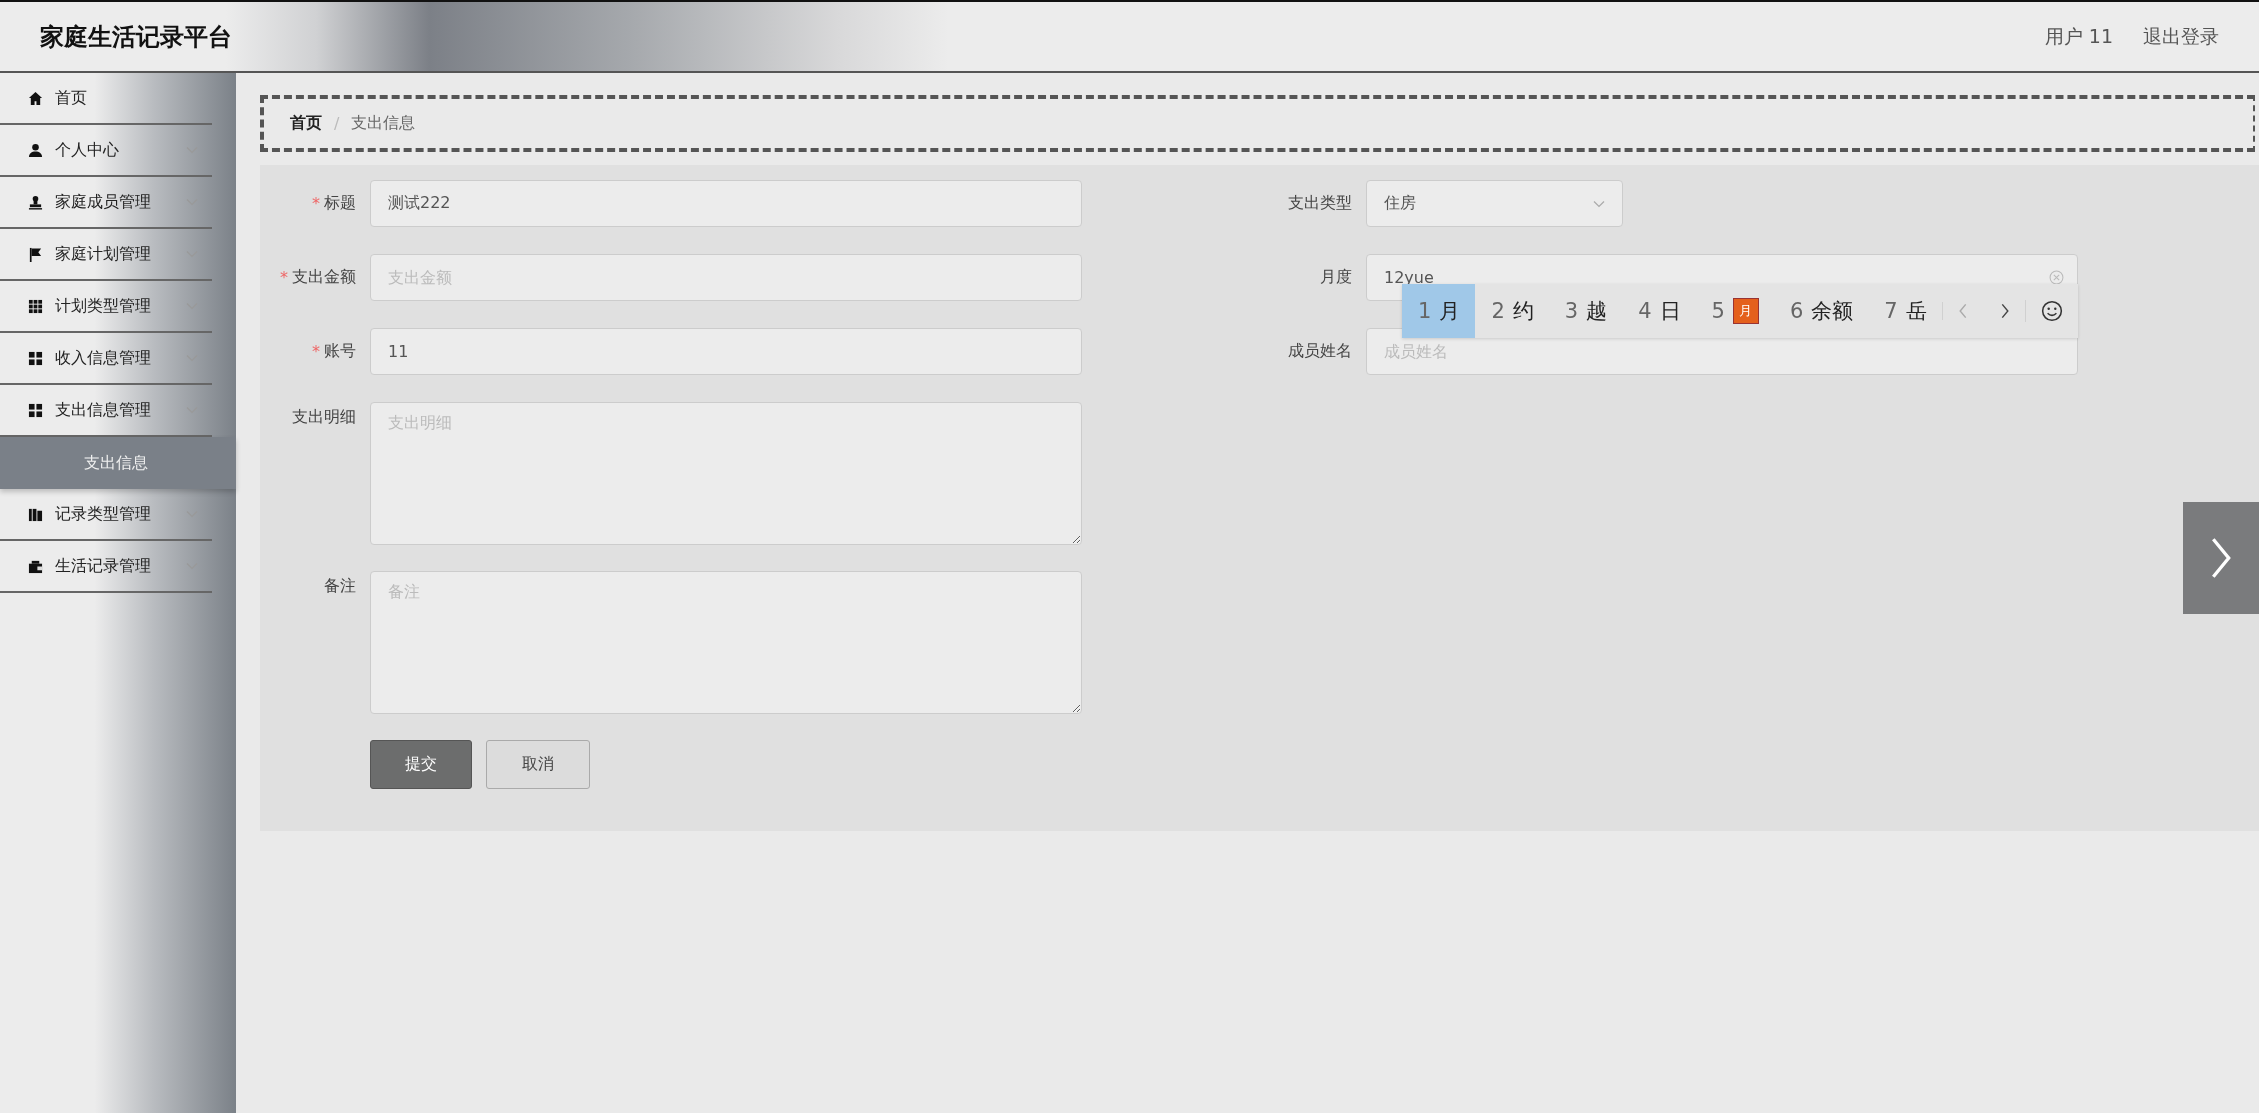 The width and height of the screenshot is (2259, 1113). What do you see at coordinates (726, 351) in the screenshot?
I see `input-field: 11` at bounding box center [726, 351].